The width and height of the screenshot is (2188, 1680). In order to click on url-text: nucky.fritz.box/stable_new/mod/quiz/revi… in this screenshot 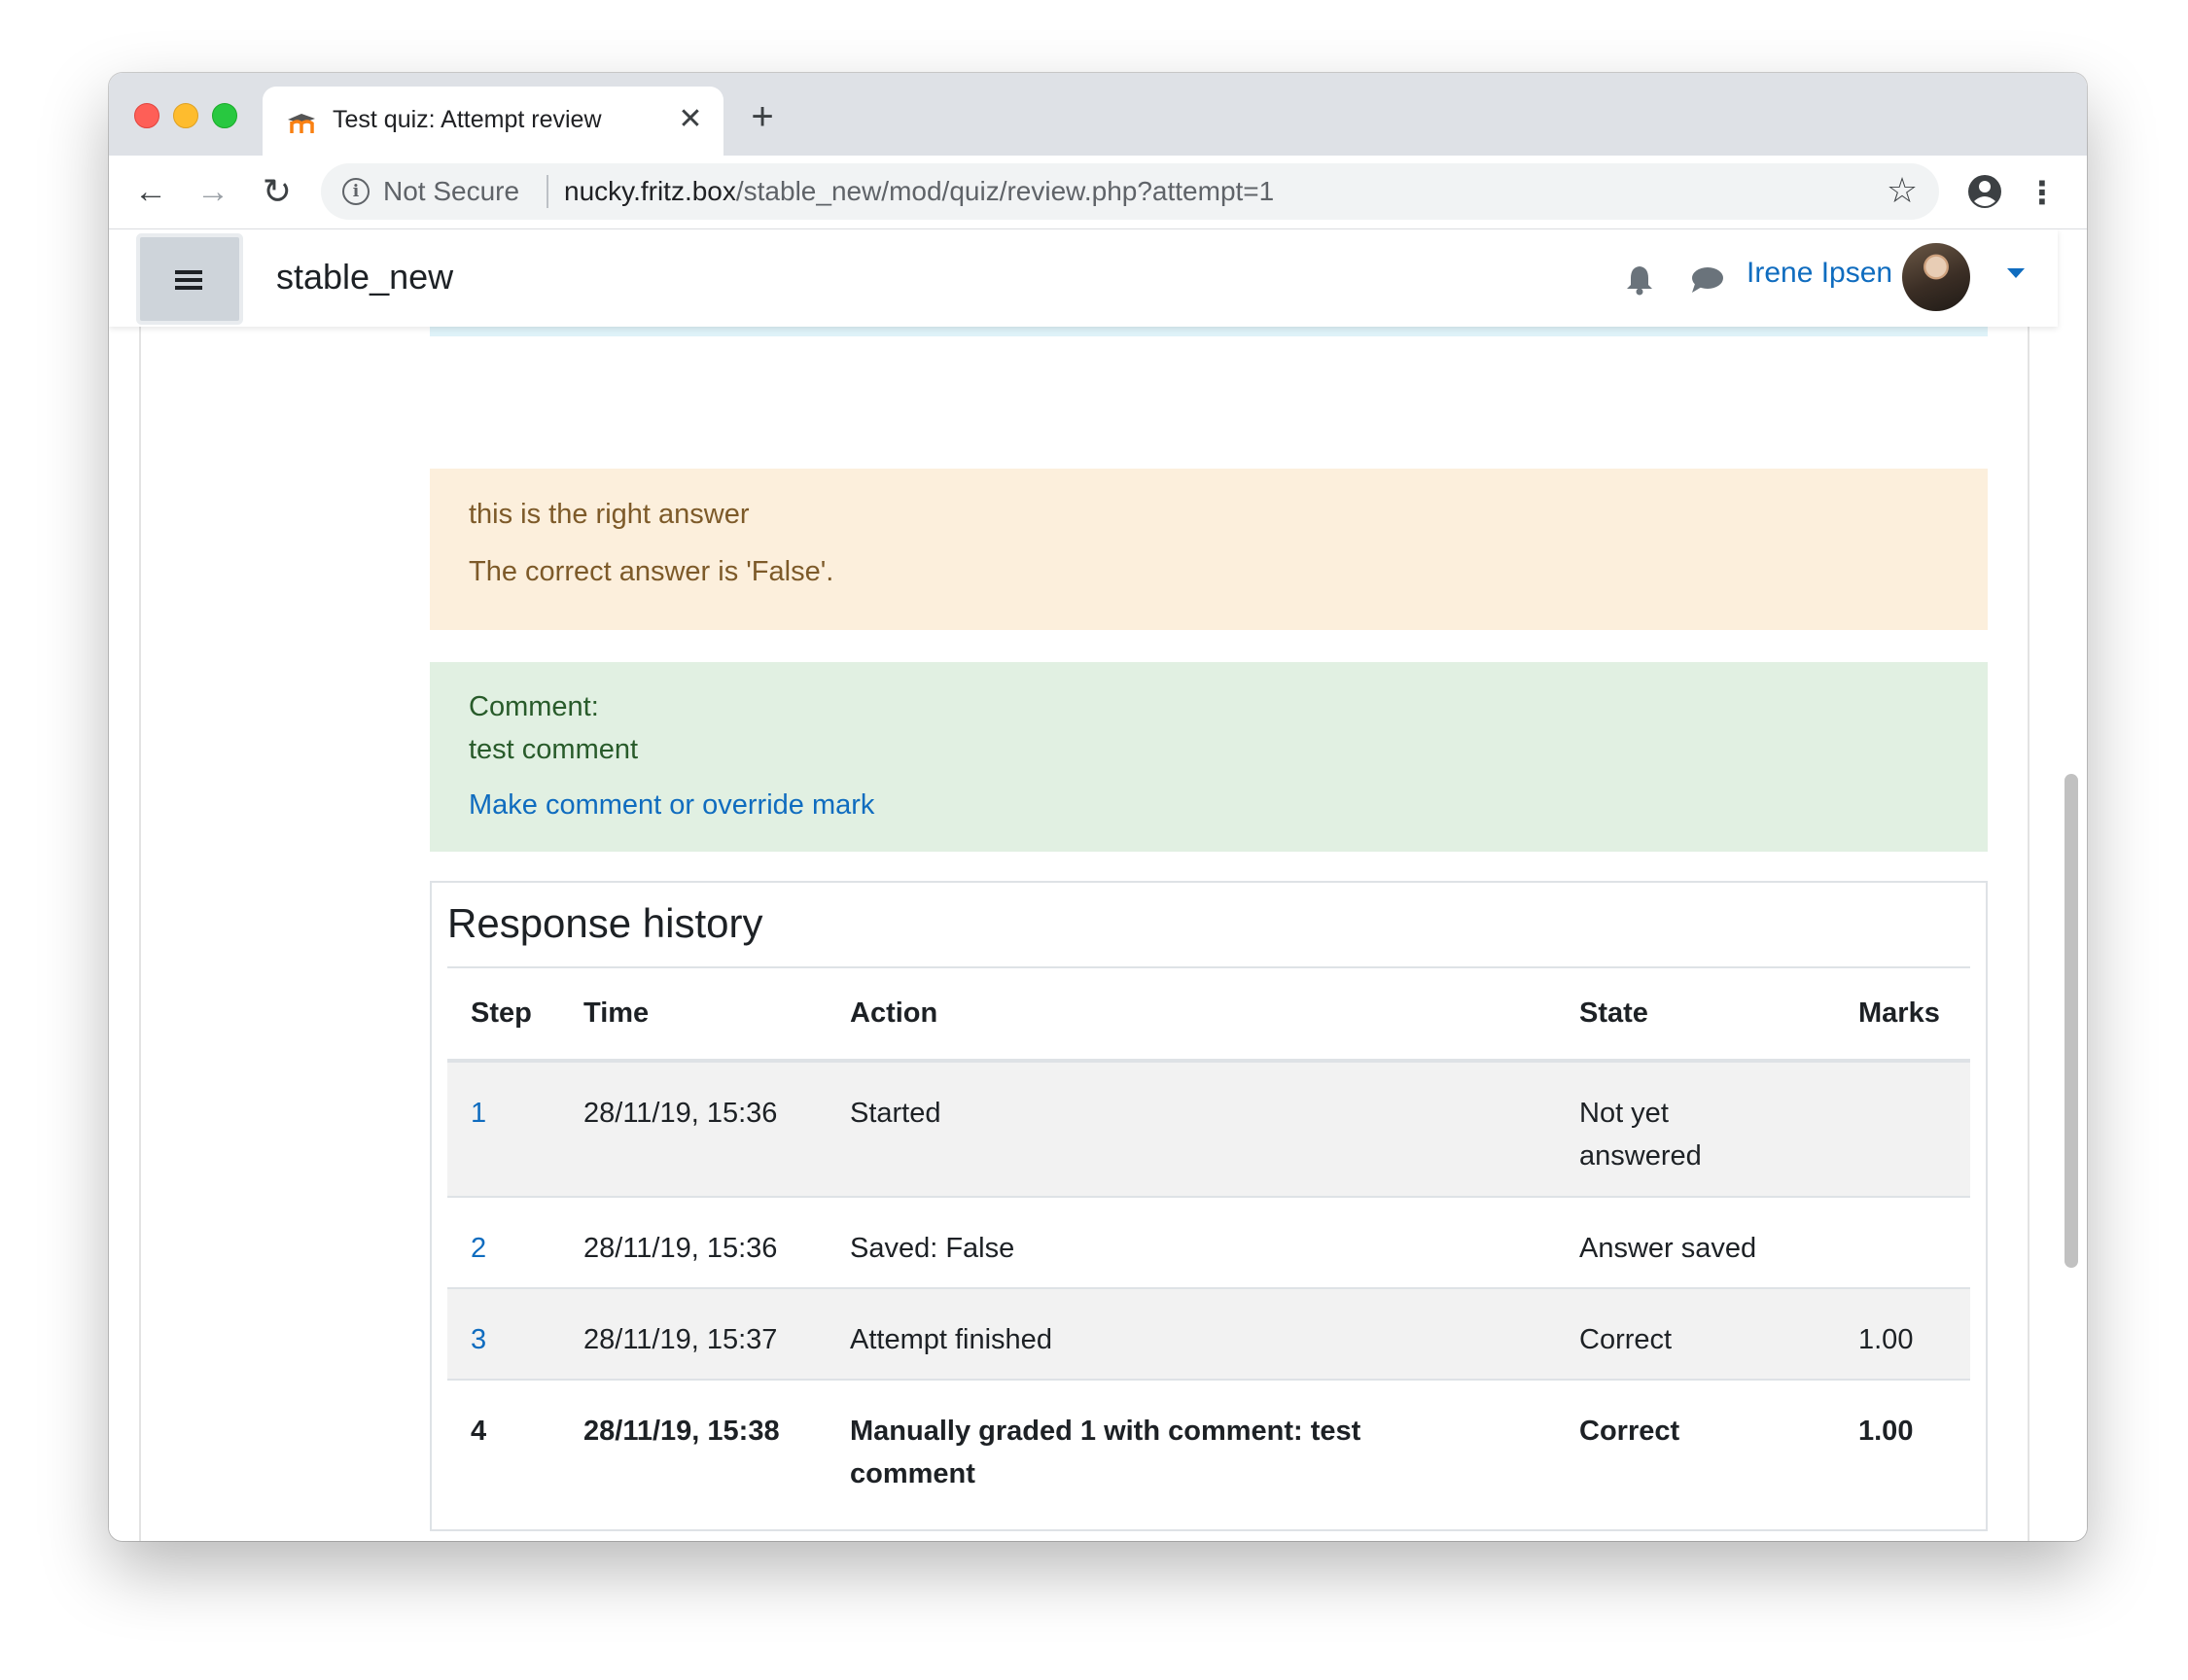, I will do `click(919, 191)`.